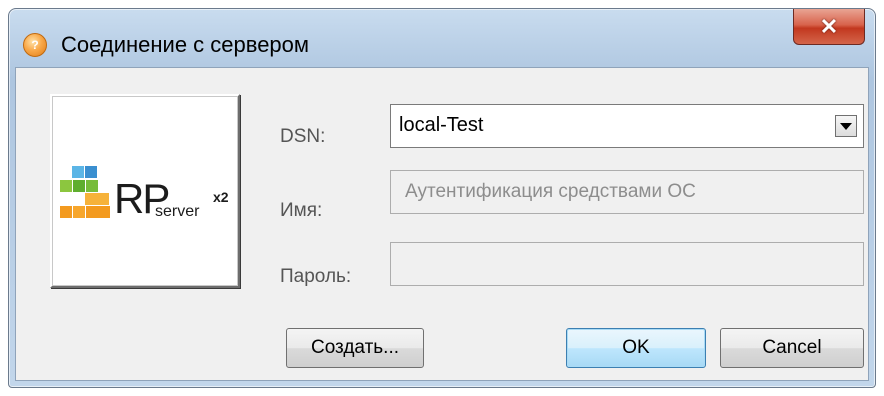  I want to click on logo-server-text: server, so click(177, 211).